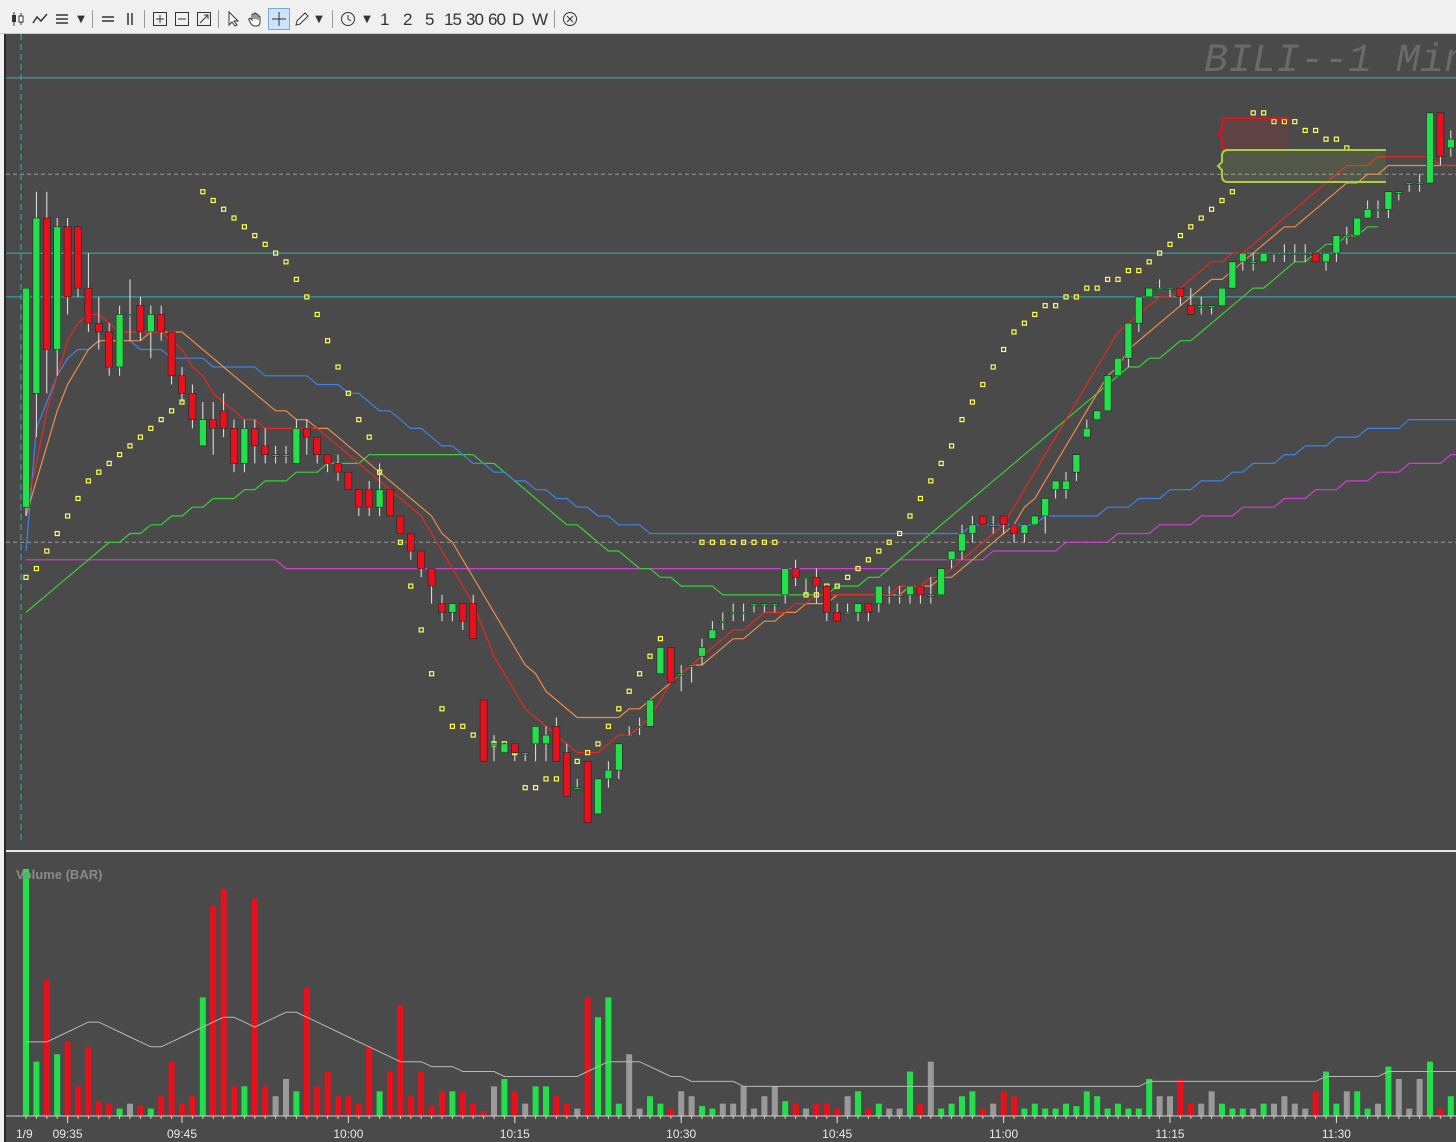 The width and height of the screenshot is (1456, 1142). Describe the element at coordinates (302, 19) in the screenshot. I see `pencil-icon` at that location.